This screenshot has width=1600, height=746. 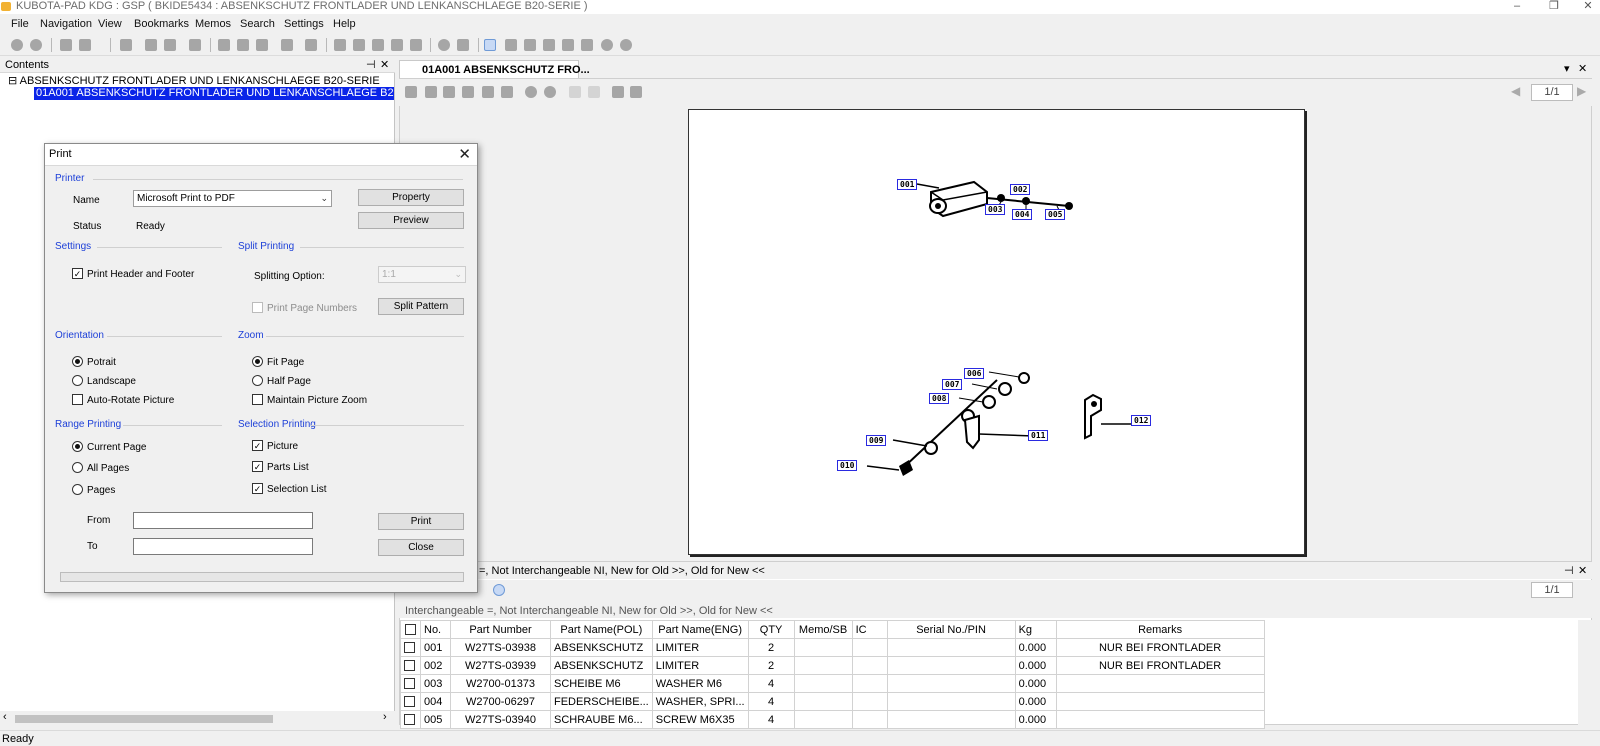 What do you see at coordinates (435, 629) in the screenshot?
I see `column-header: No.` at bounding box center [435, 629].